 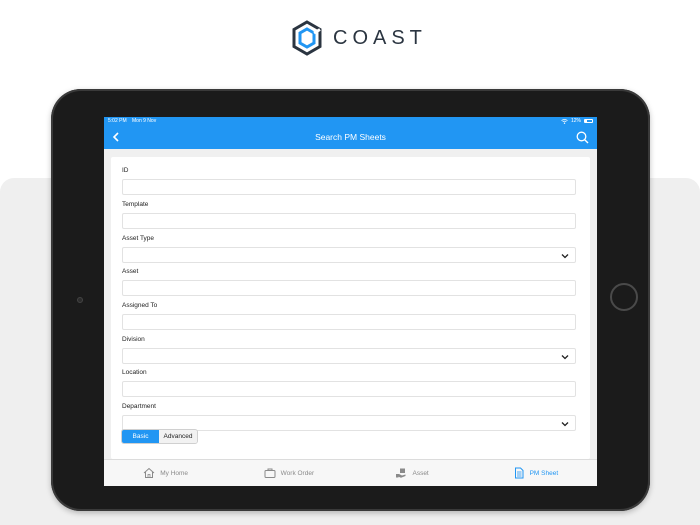 I want to click on tab-label: Work Order, so click(x=297, y=473).